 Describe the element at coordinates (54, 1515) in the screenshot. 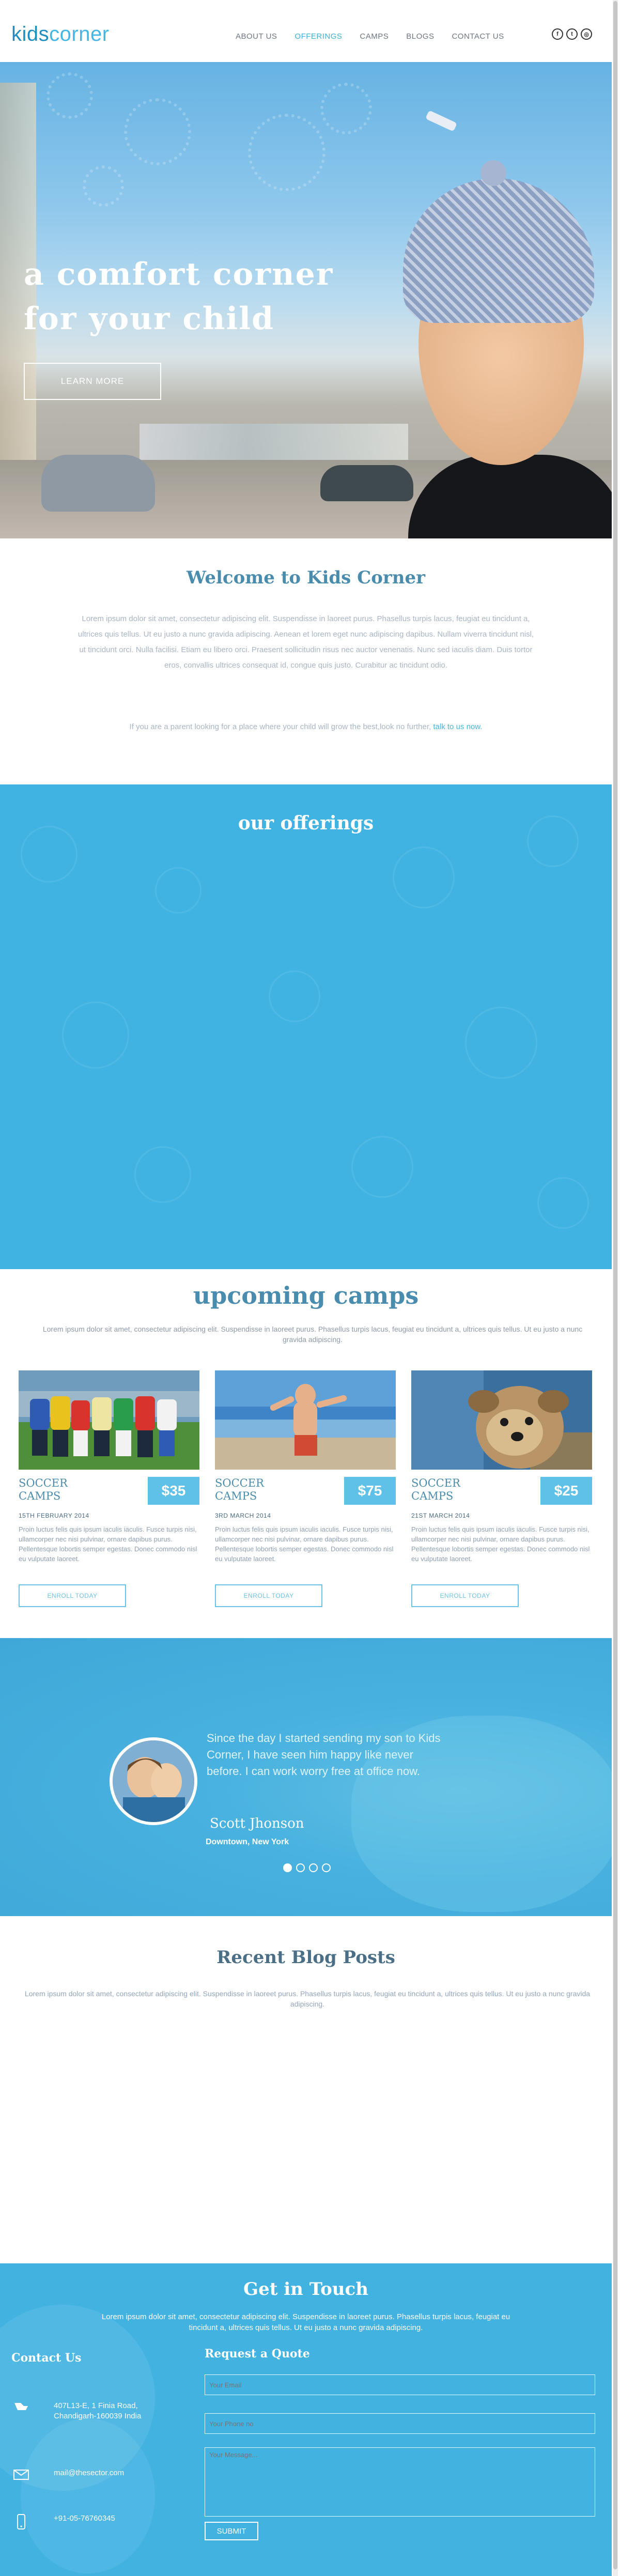

I see `camp-date: 15TH FEBRUARY 2014` at that location.